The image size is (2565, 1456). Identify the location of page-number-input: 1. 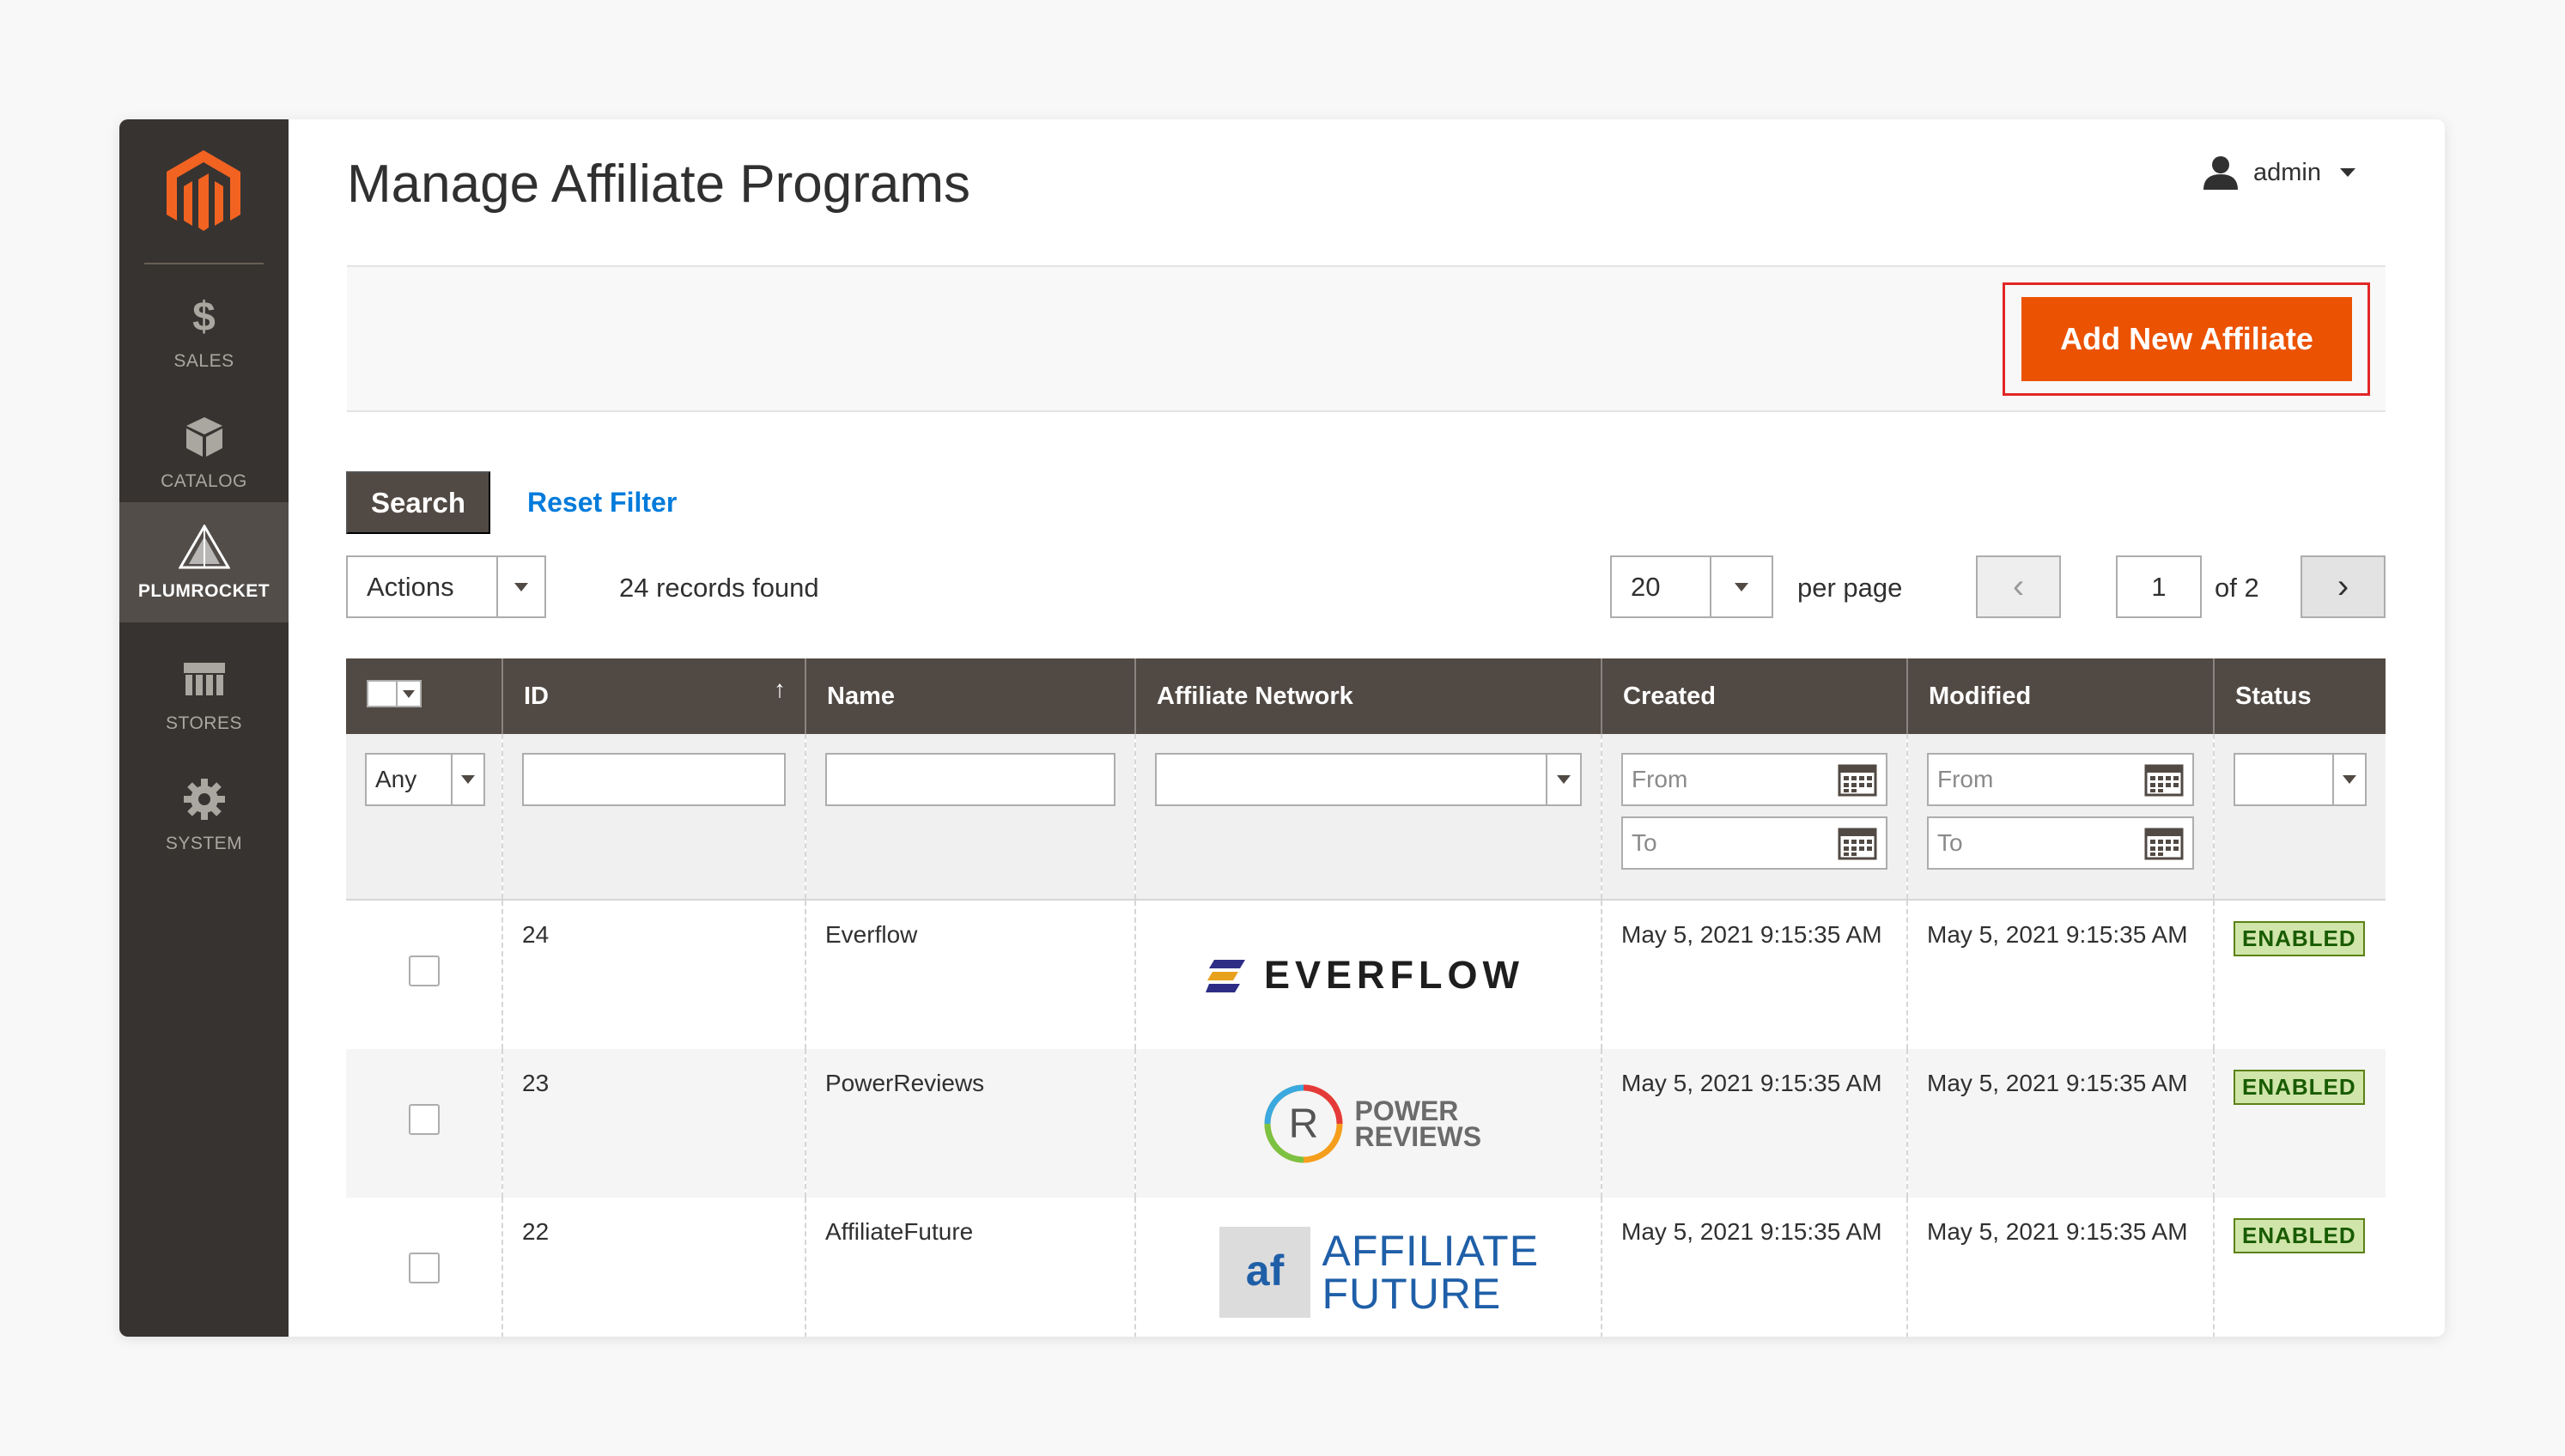
(2159, 587).